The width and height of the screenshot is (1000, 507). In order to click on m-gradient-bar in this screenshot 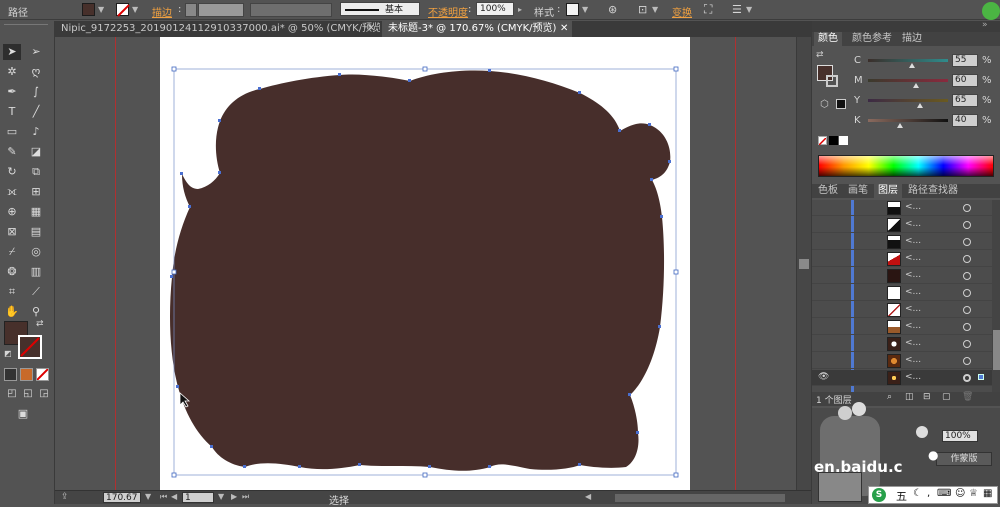, I will do `click(908, 80)`.